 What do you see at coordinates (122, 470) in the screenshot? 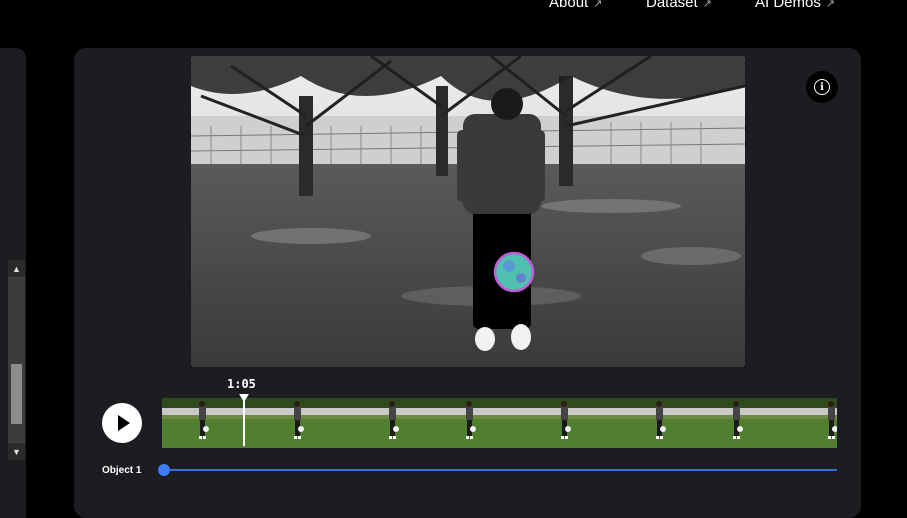
I see `object-track-label: Object 1` at bounding box center [122, 470].